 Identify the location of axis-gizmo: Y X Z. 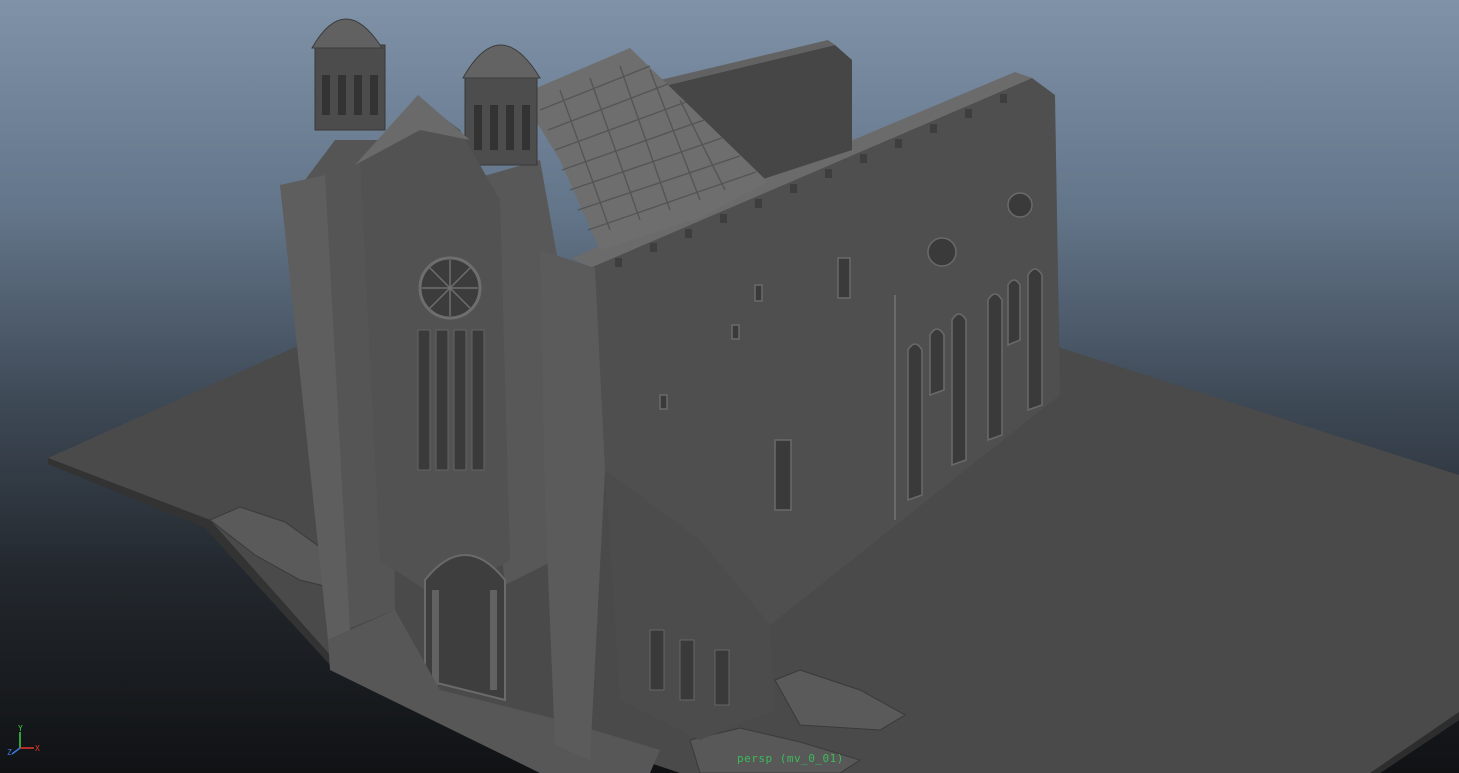
(23, 740).